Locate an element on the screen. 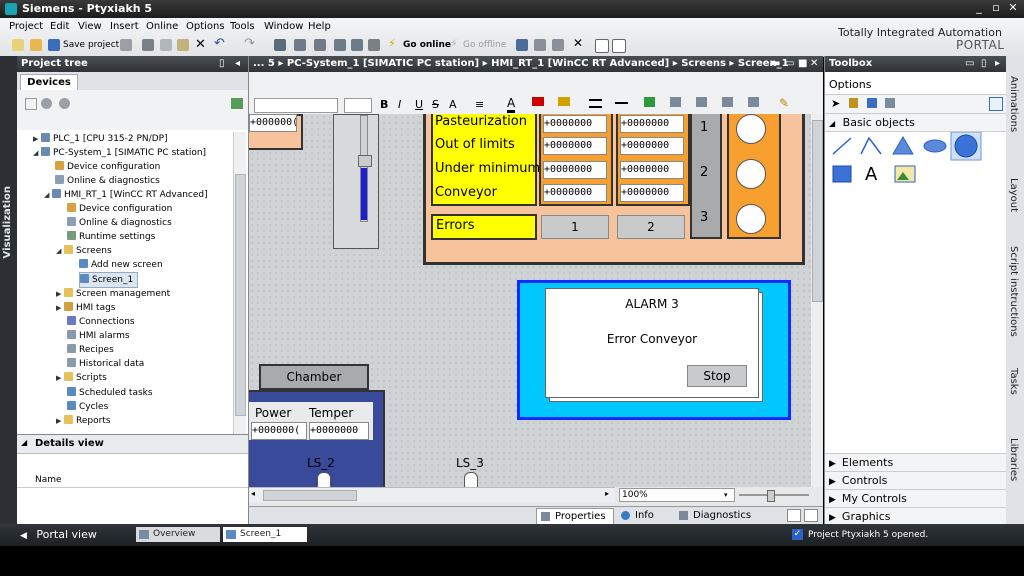 The width and height of the screenshot is (1024, 576). new-group-icon is located at coordinates (31, 104).